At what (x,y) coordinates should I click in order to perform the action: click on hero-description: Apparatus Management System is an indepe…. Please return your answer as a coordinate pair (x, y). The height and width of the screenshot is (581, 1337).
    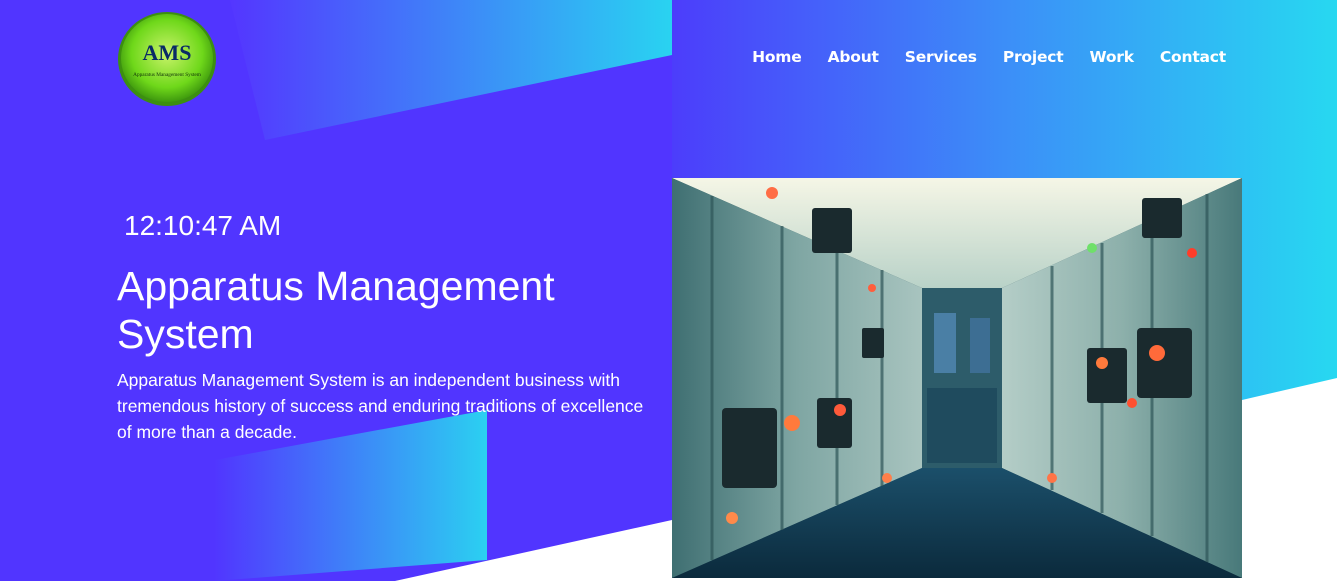
    Looking at the image, I should click on (380, 406).